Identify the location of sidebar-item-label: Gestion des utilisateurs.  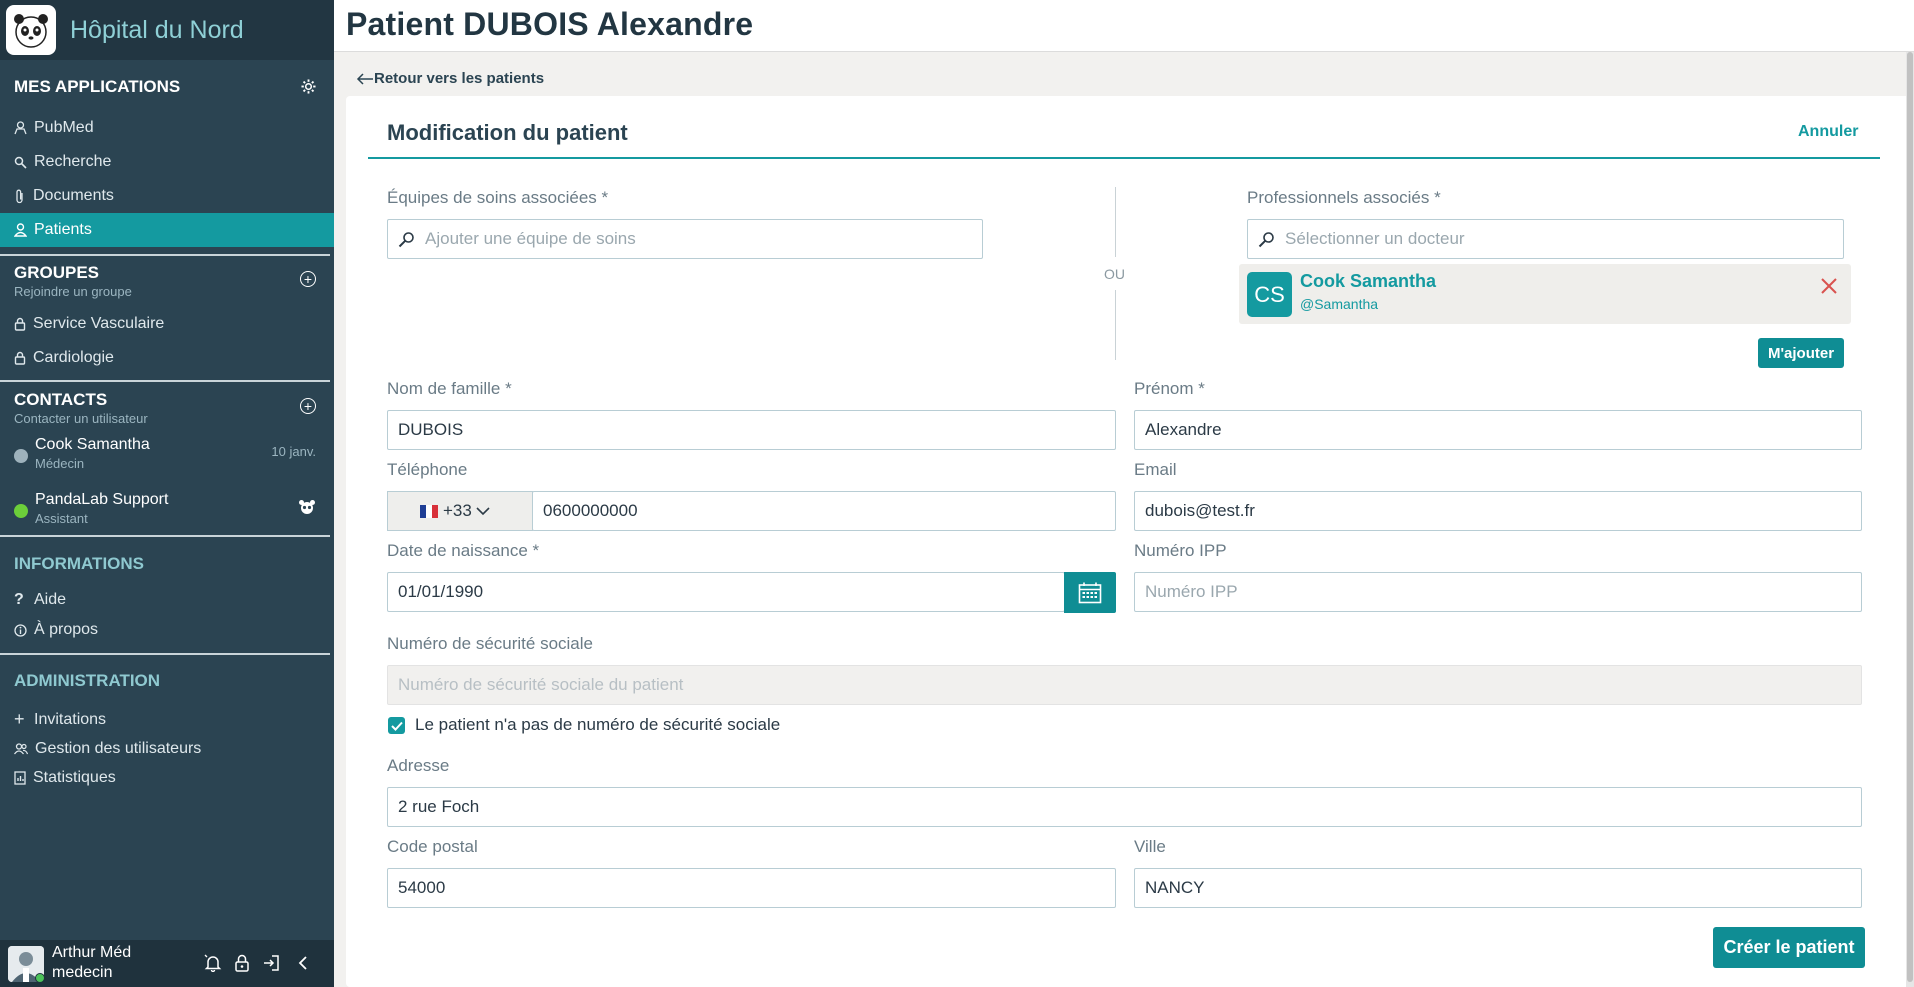
(118, 748).